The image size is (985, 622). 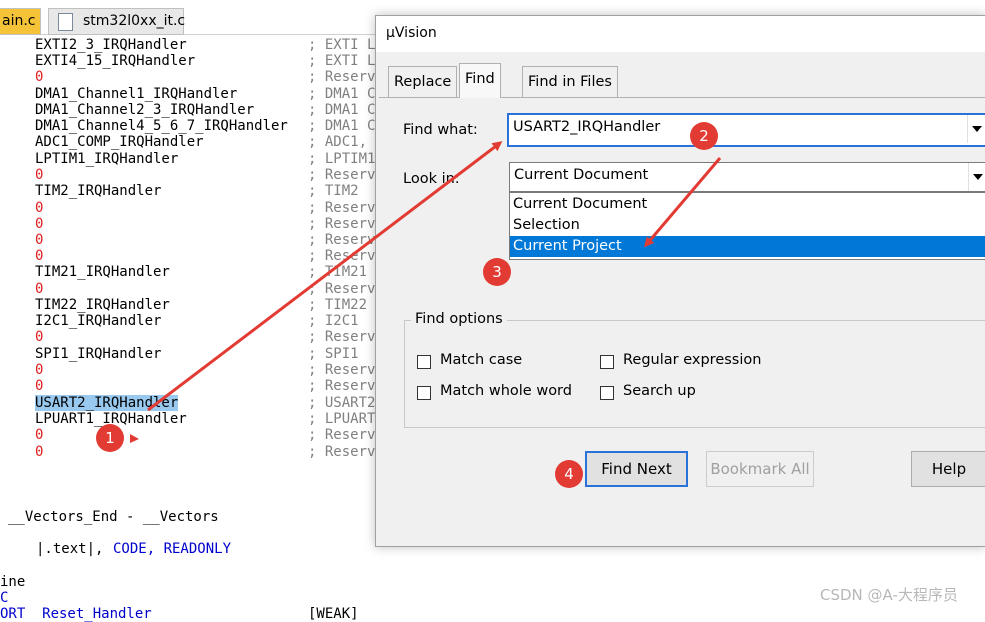 What do you see at coordinates (889, 595) in the screenshot?
I see `watermark: CSDN @A-大程序员` at bounding box center [889, 595].